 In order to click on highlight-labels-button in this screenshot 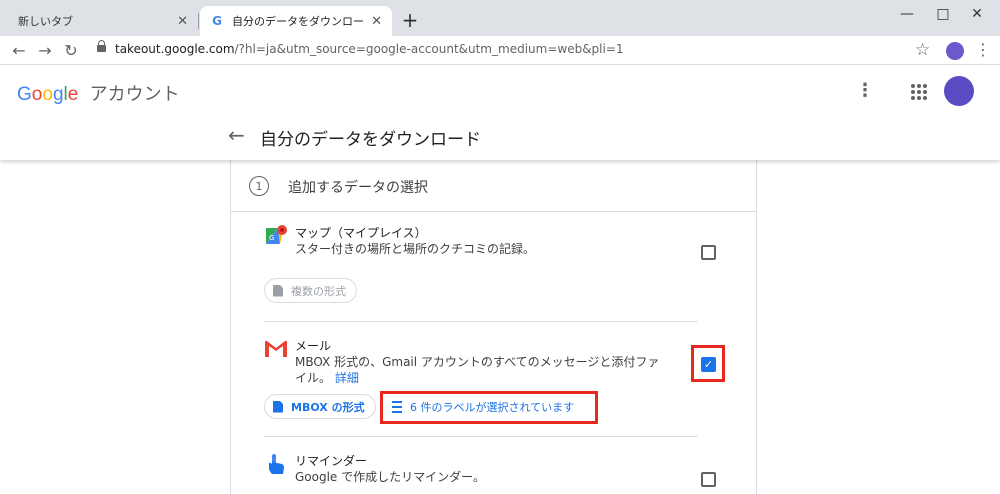, I will do `click(489, 407)`.